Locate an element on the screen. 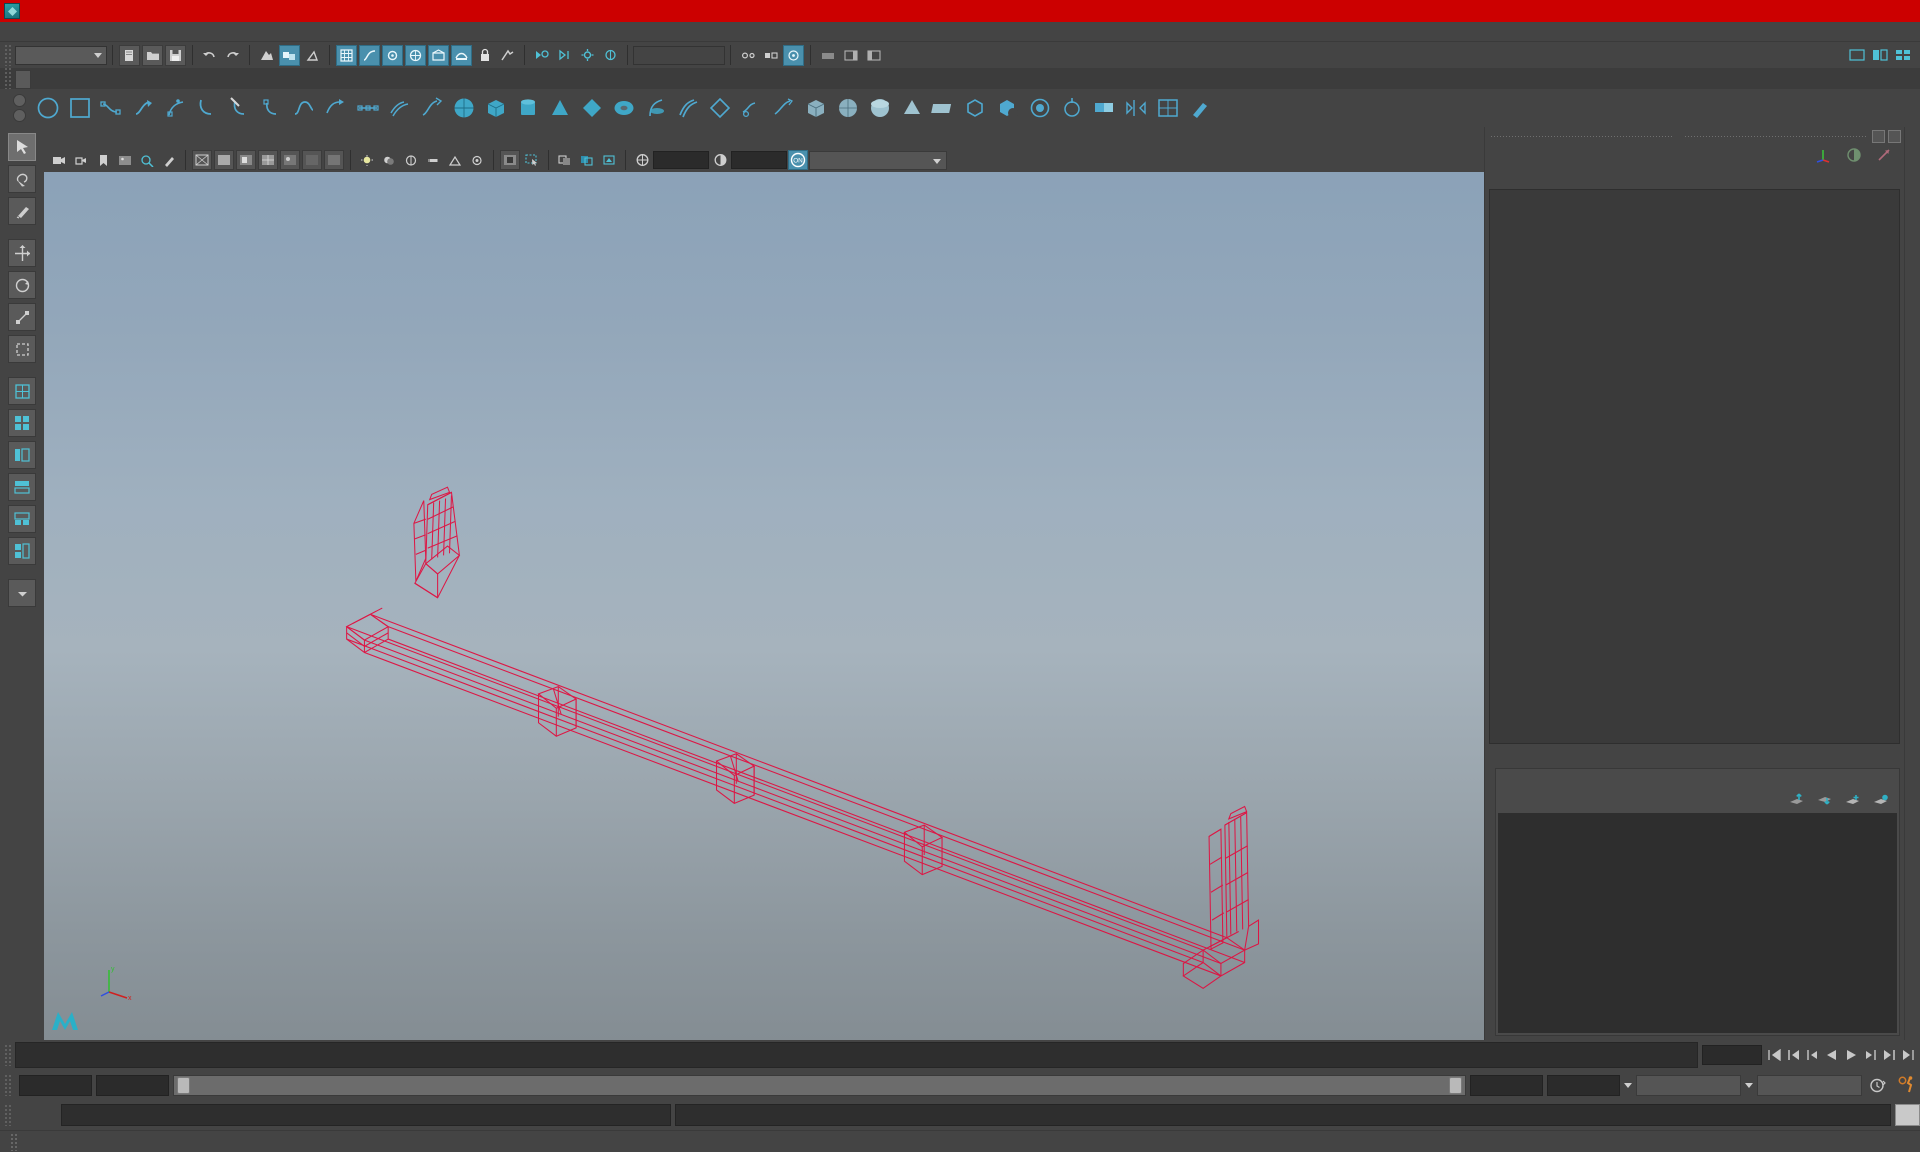 The width and height of the screenshot is (1920, 1152). undo-button is located at coordinates (209, 55).